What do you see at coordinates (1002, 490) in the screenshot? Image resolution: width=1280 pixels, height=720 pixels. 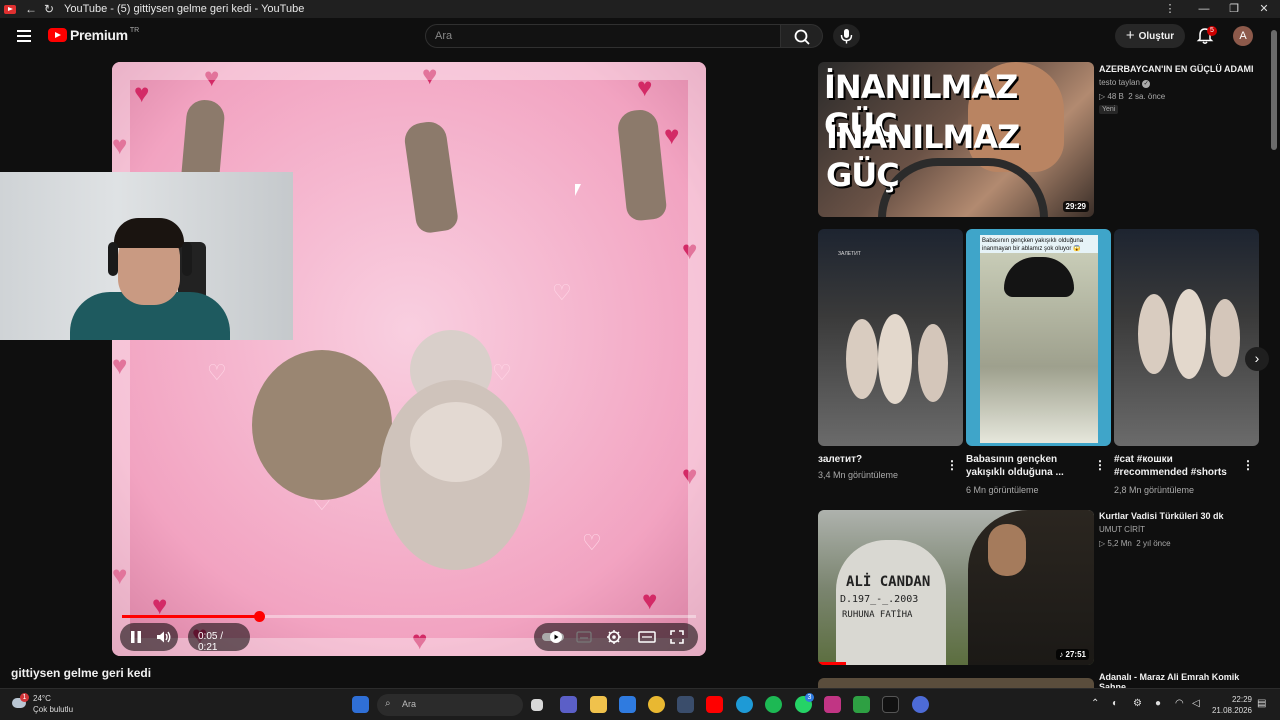 I see `short-views: 6 Mn görüntüleme` at bounding box center [1002, 490].